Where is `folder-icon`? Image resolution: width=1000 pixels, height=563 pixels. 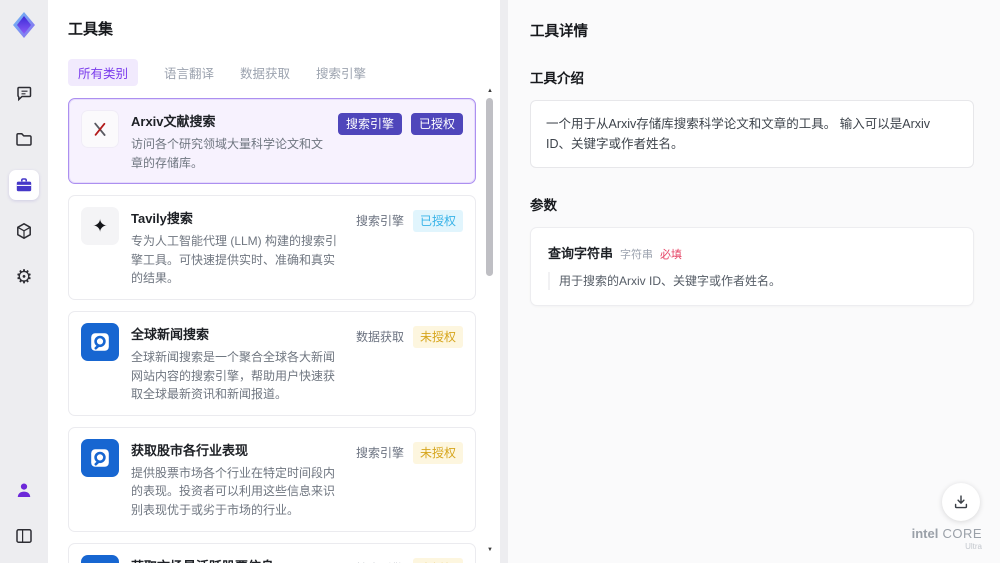 folder-icon is located at coordinates (24, 139).